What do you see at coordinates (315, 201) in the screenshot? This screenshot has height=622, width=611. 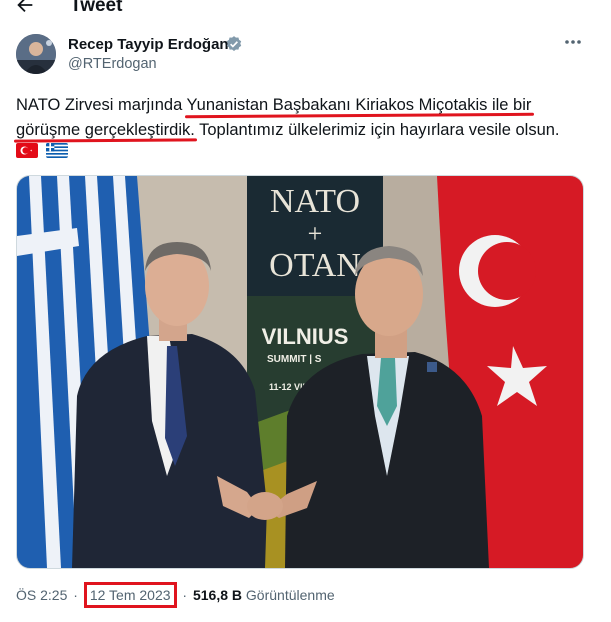 I see `banner-nato-text: NATO` at bounding box center [315, 201].